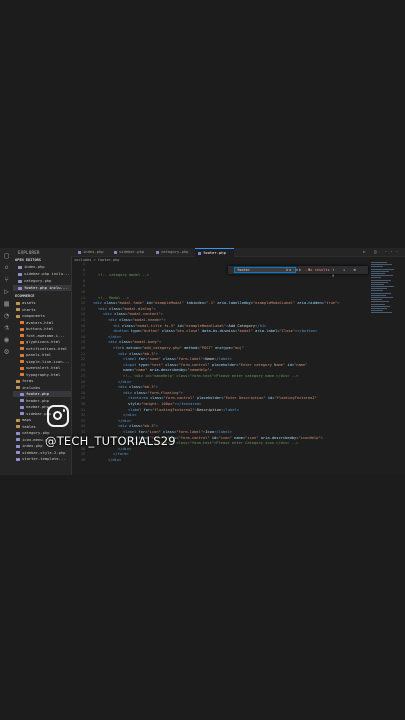 The image size is (405, 720). What do you see at coordinates (195, 303) in the screenshot?
I see `code-token: tabindex=` at bounding box center [195, 303].